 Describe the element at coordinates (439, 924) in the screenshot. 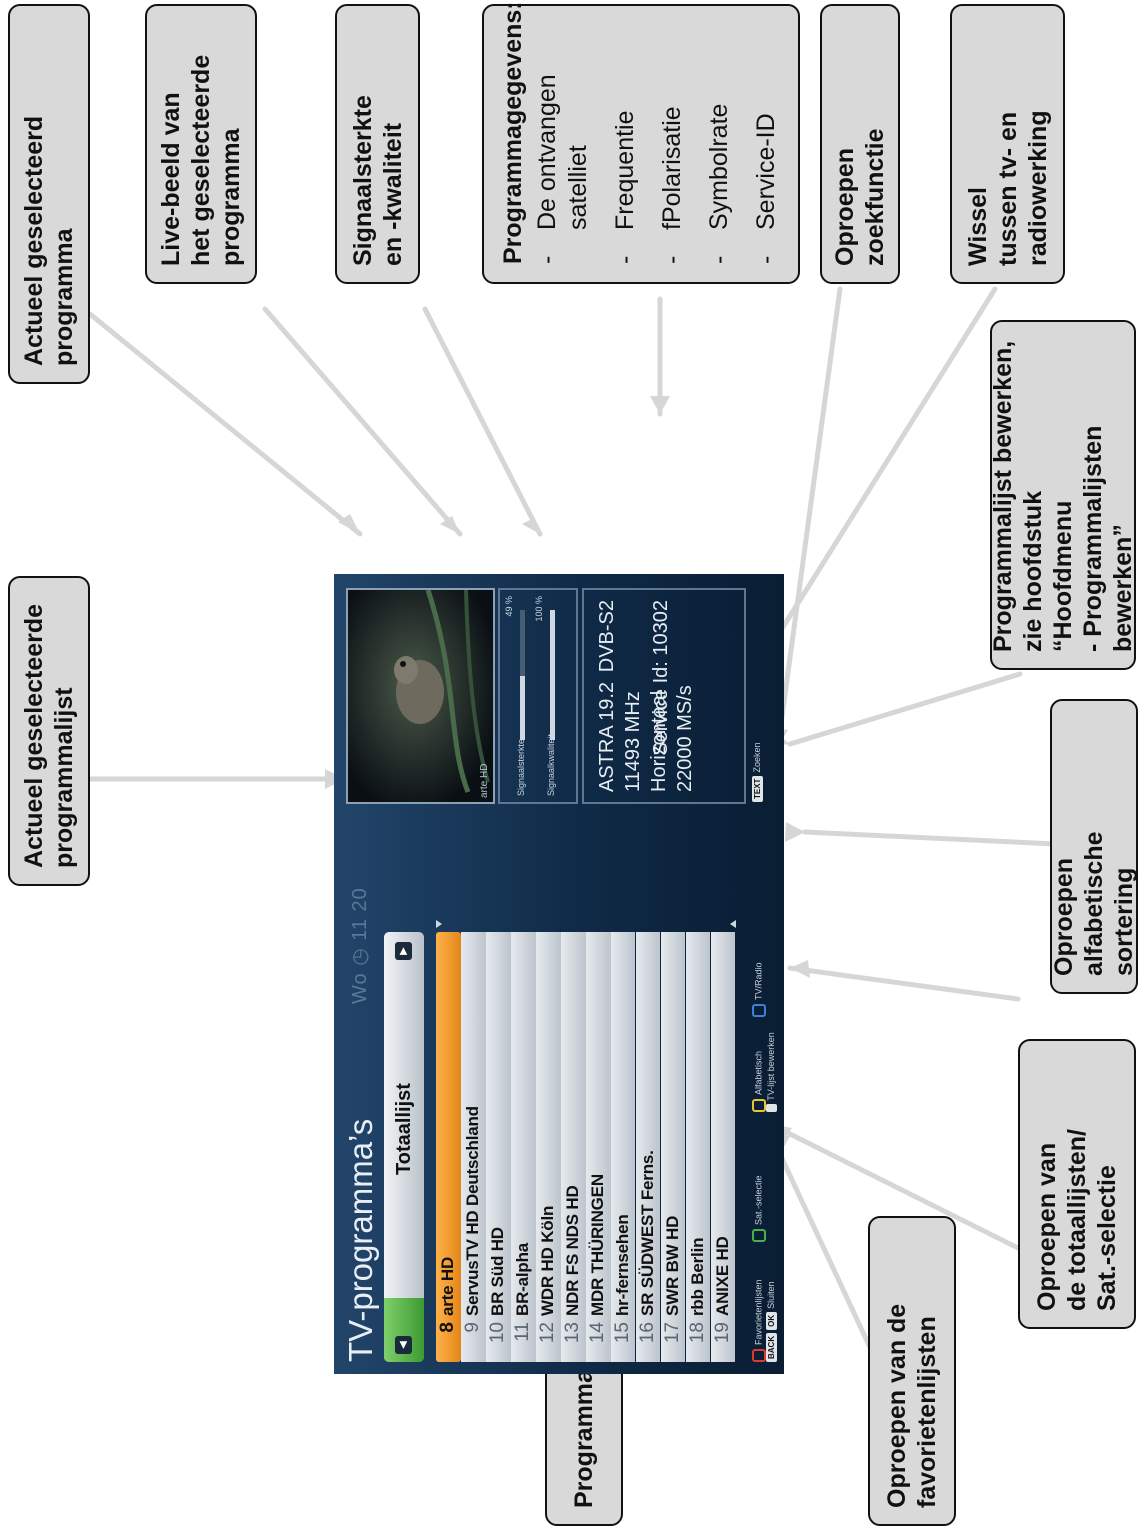

I see `scroll-up-icon` at that location.